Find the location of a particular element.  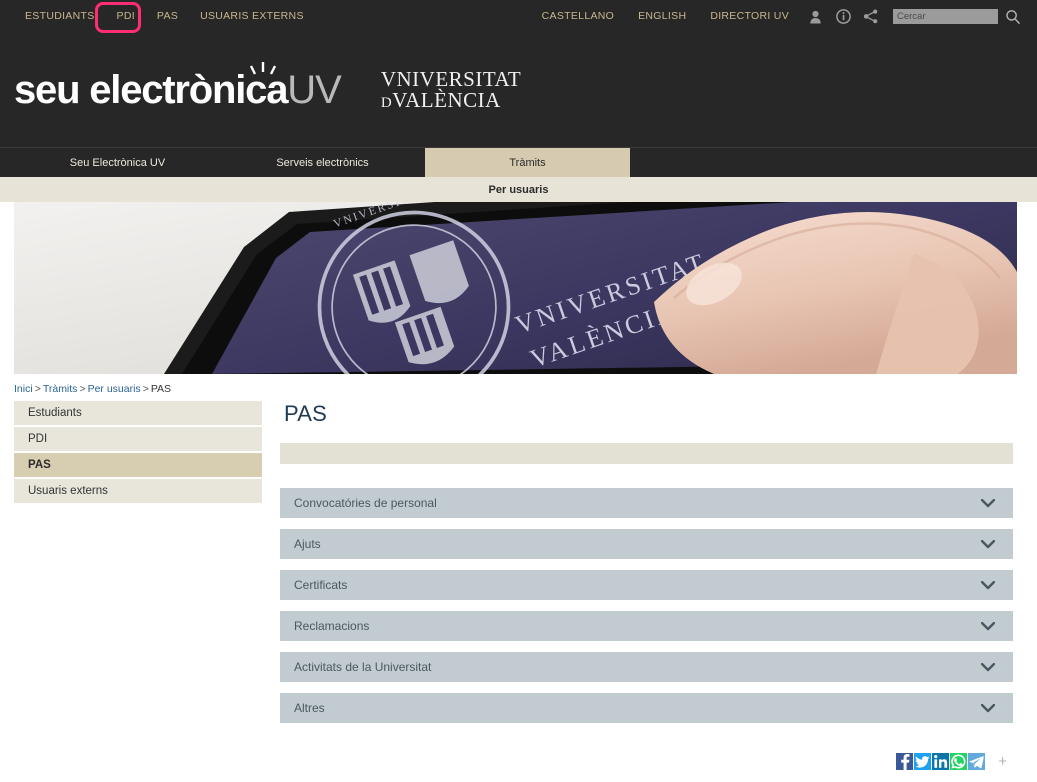

accordion-ajuts: Ajuts is located at coordinates (646, 544).